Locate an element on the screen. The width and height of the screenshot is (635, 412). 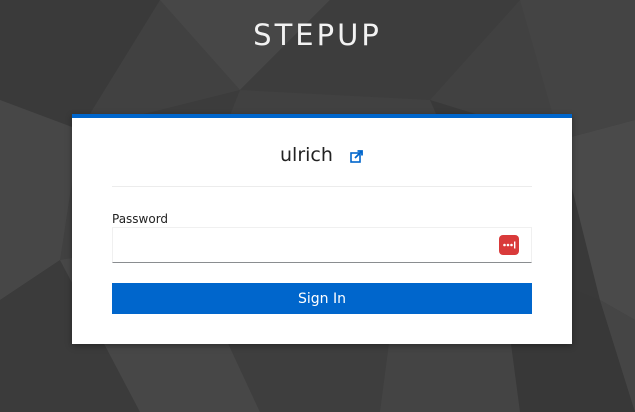
user-row: ulrich is located at coordinates (322, 157).